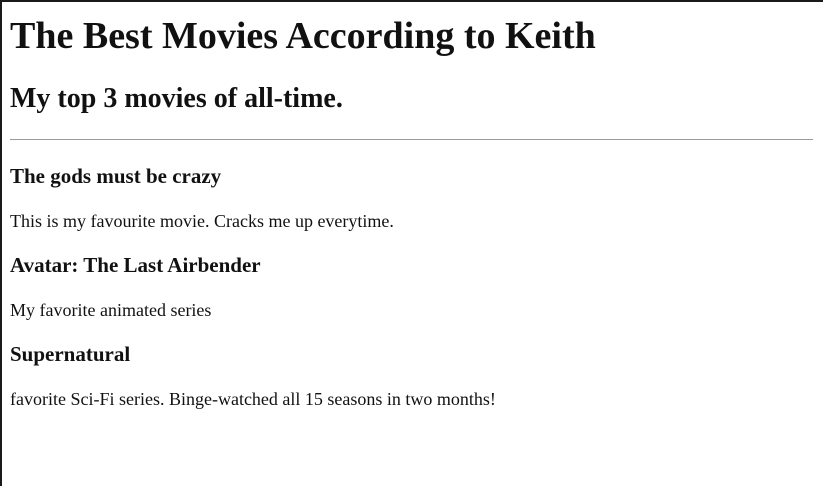  What do you see at coordinates (70, 354) in the screenshot?
I see `movie-title: Supernatural` at bounding box center [70, 354].